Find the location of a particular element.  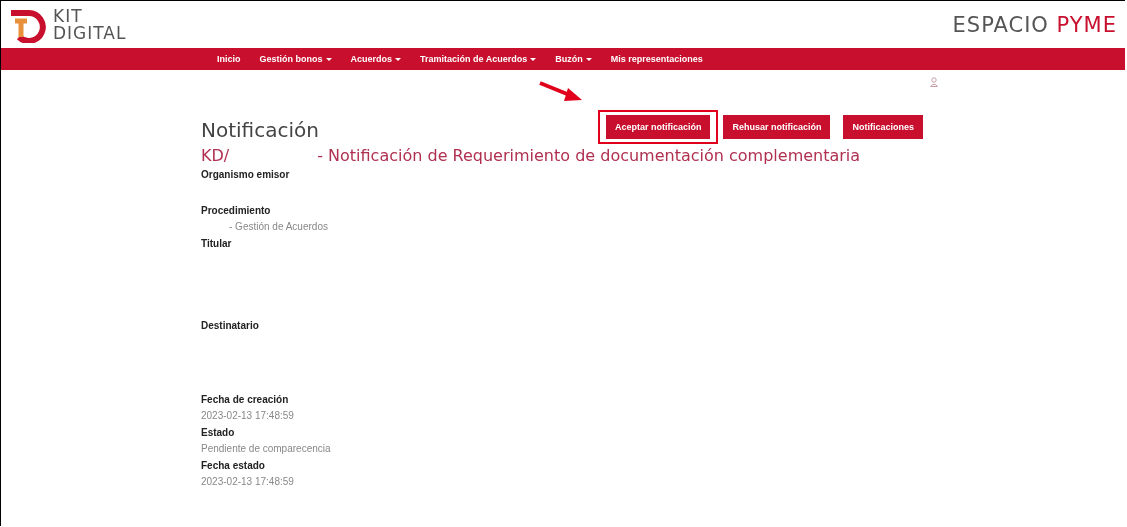

nav-item: Inicio is located at coordinates (229, 59).